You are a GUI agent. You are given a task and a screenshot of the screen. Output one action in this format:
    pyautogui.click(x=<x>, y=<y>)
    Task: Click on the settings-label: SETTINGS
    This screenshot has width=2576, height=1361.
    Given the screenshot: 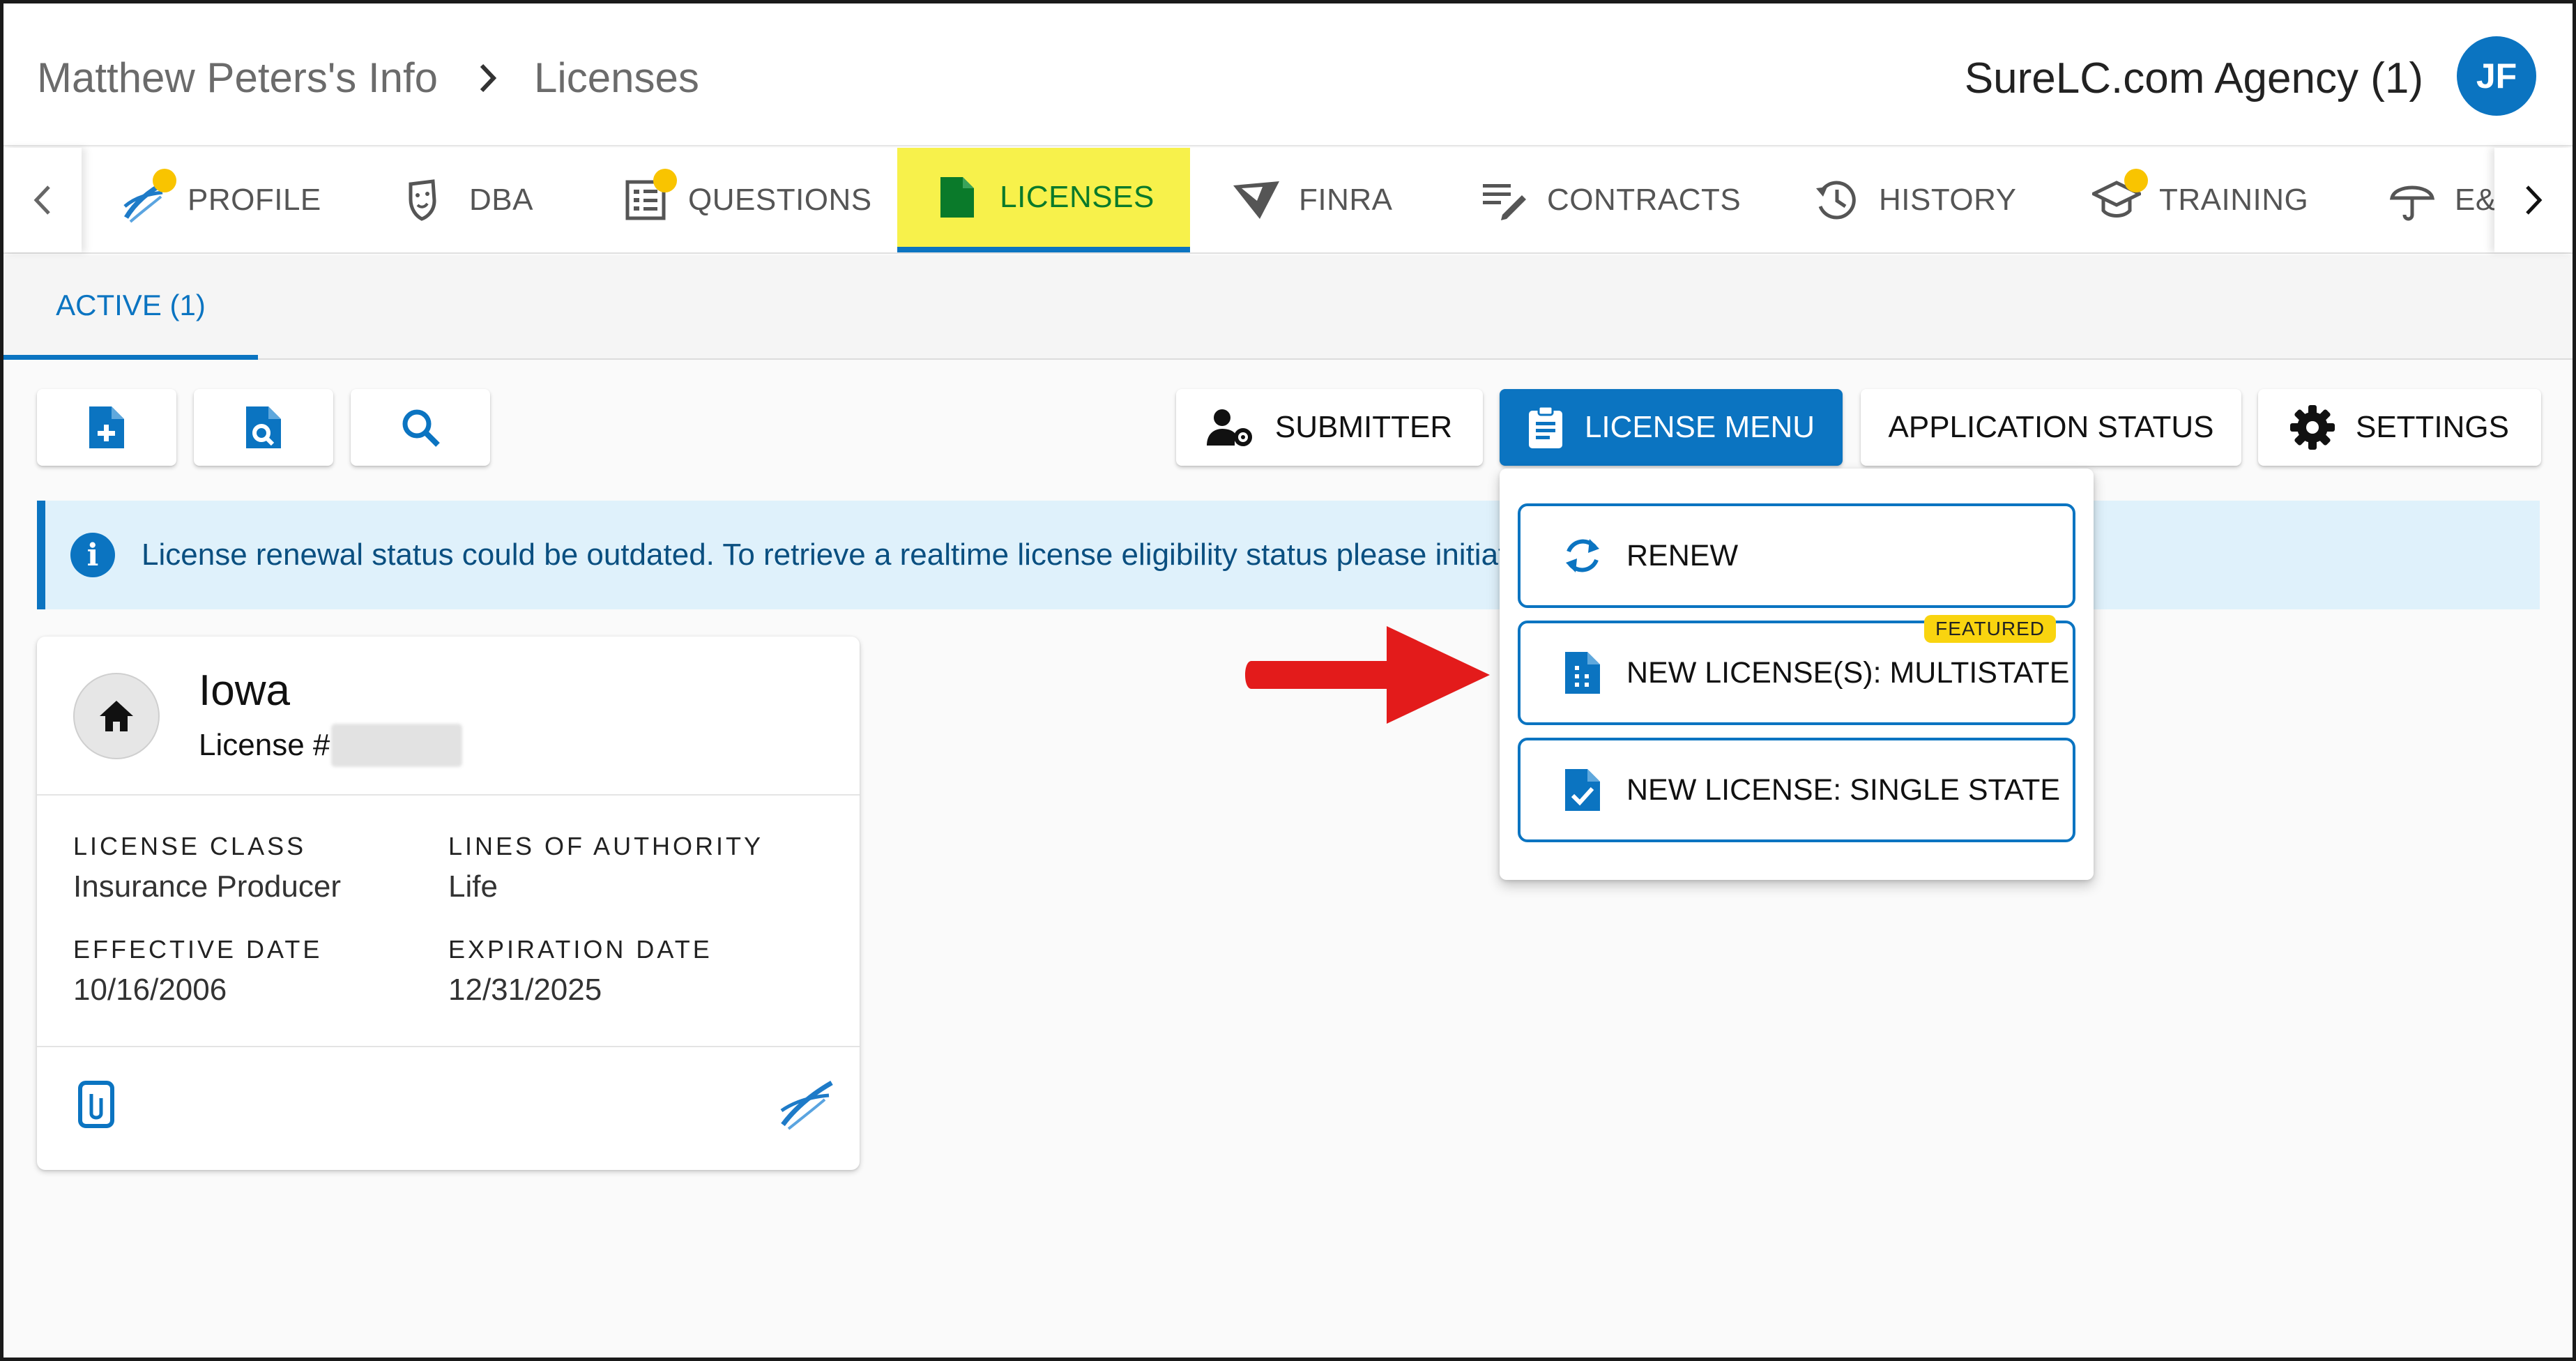 What is the action you would take?
    pyautogui.click(x=2432, y=427)
    